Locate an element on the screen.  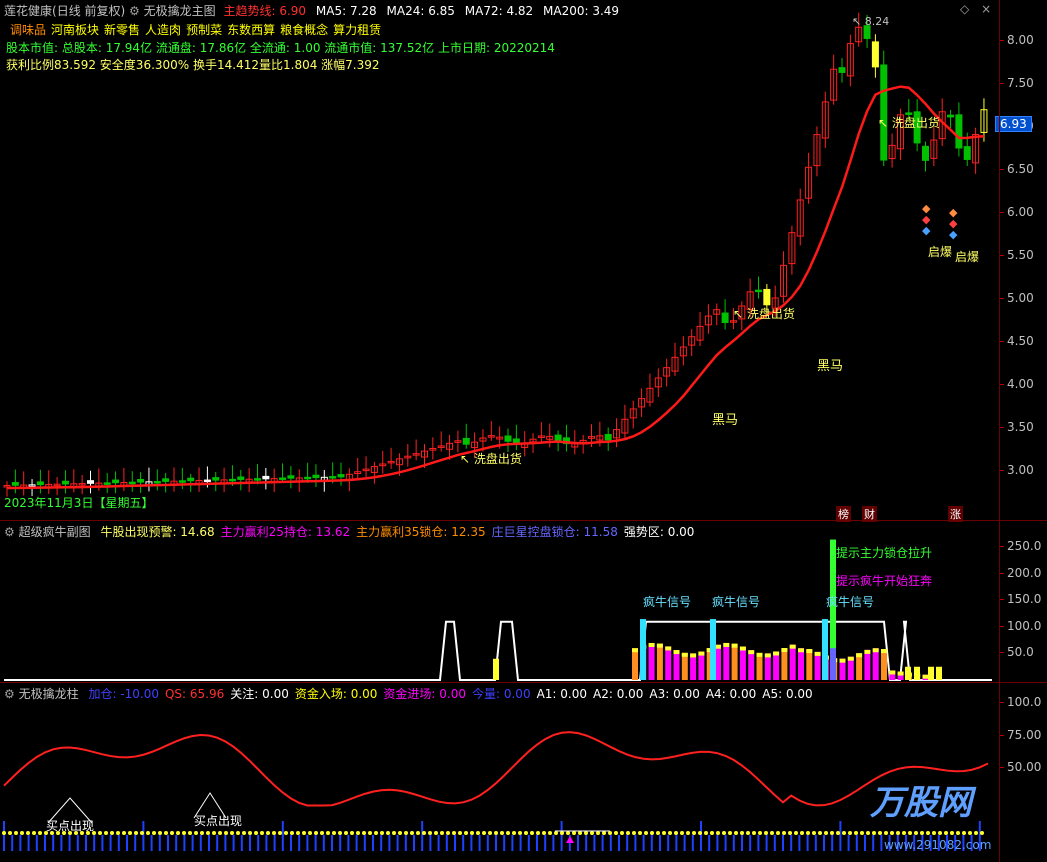
concept-tag: 粮食概念 is located at coordinates (304, 30).